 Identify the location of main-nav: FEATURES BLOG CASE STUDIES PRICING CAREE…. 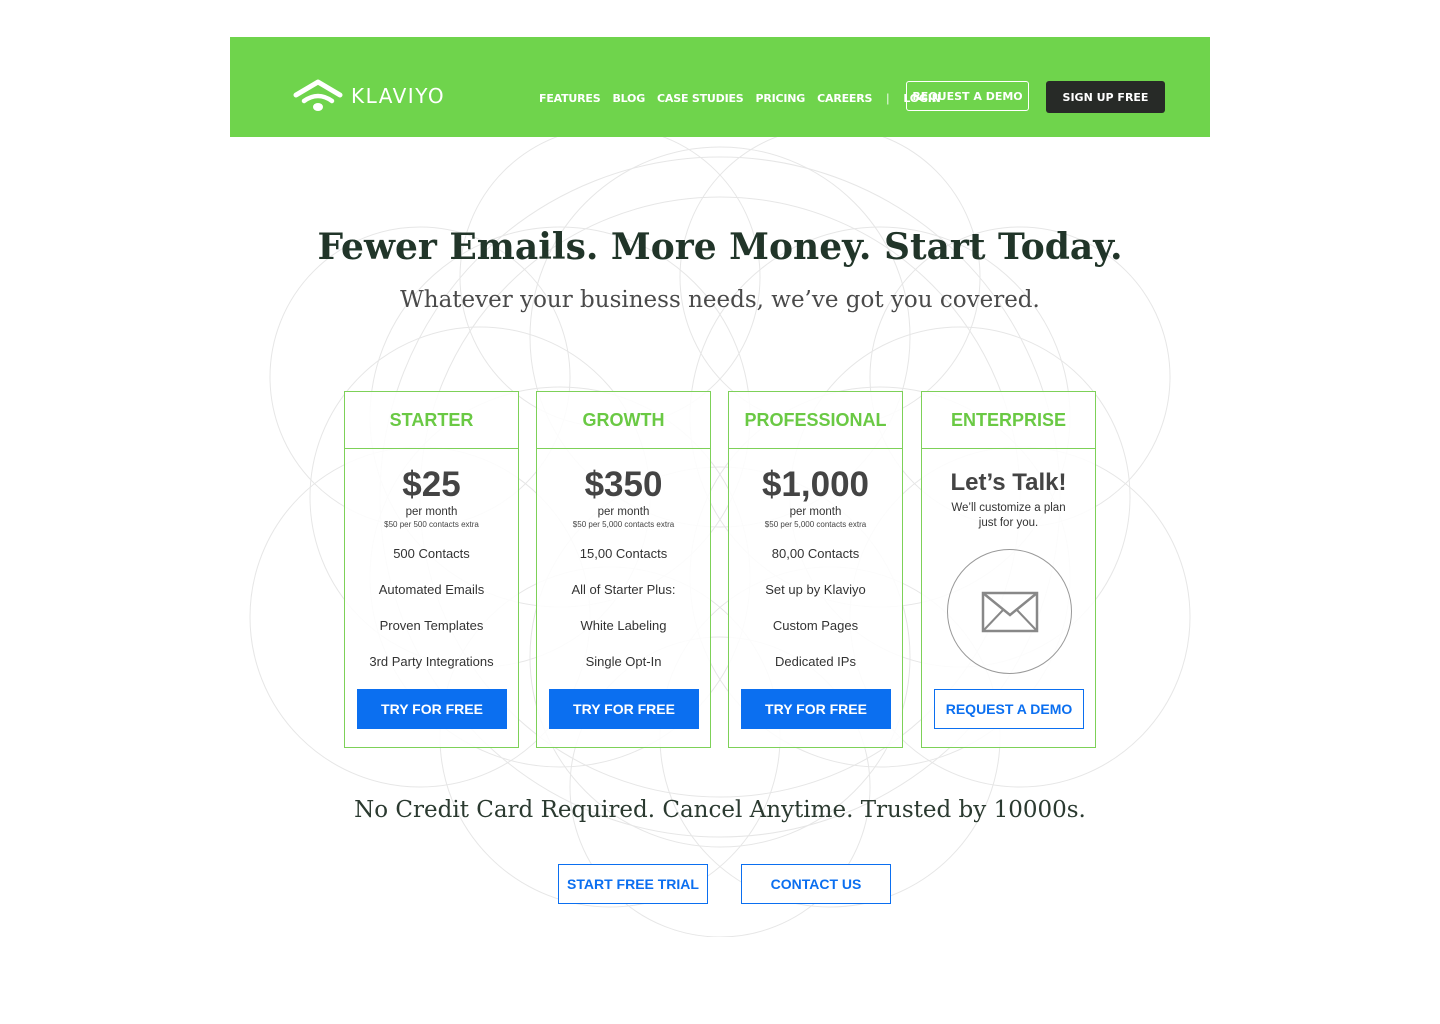
(746, 98).